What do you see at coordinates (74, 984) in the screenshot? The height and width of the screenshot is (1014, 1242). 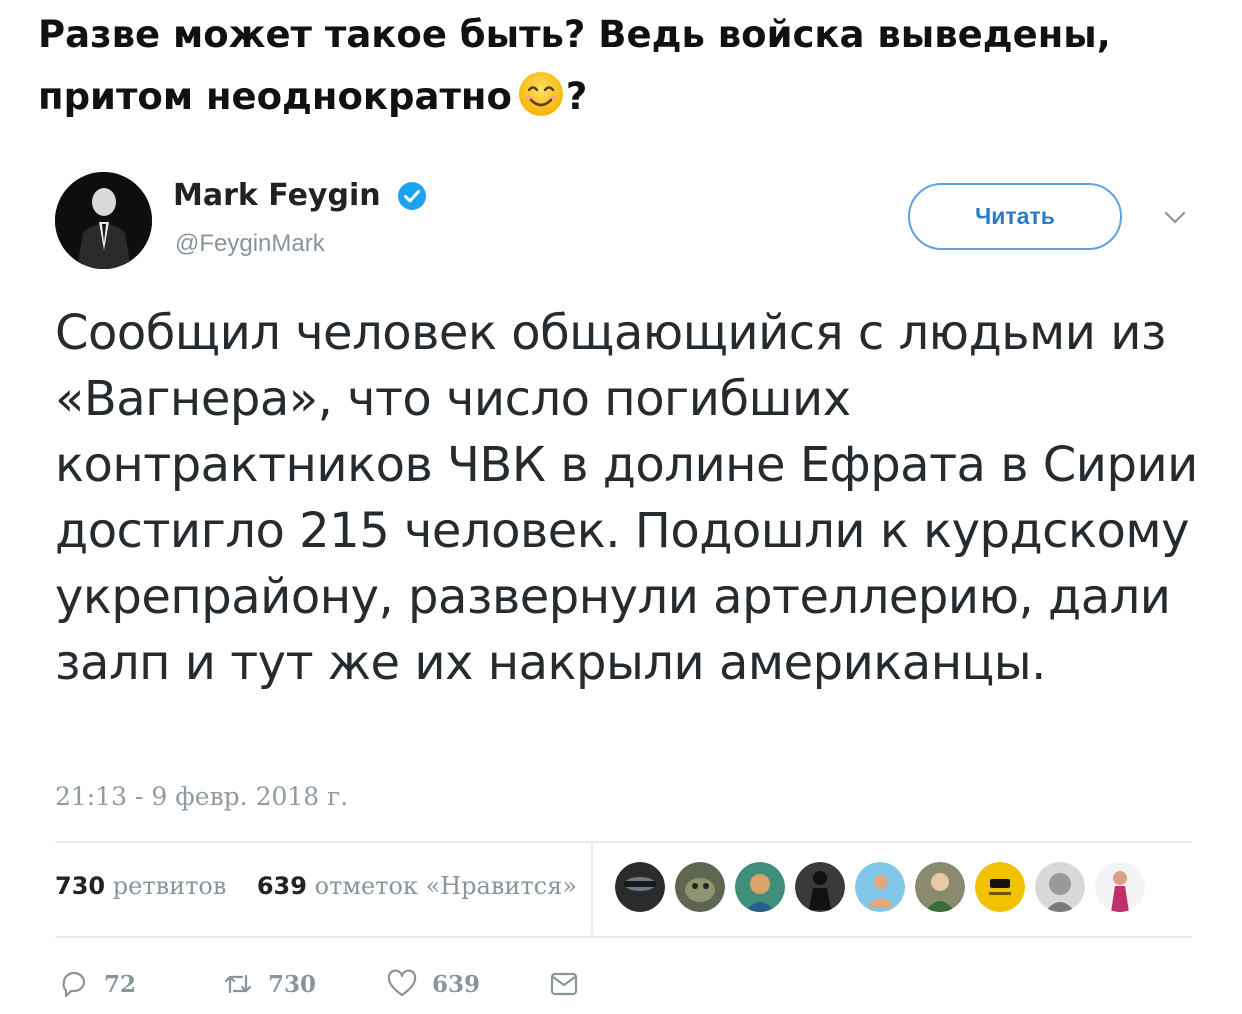 I see `reply-icon` at bounding box center [74, 984].